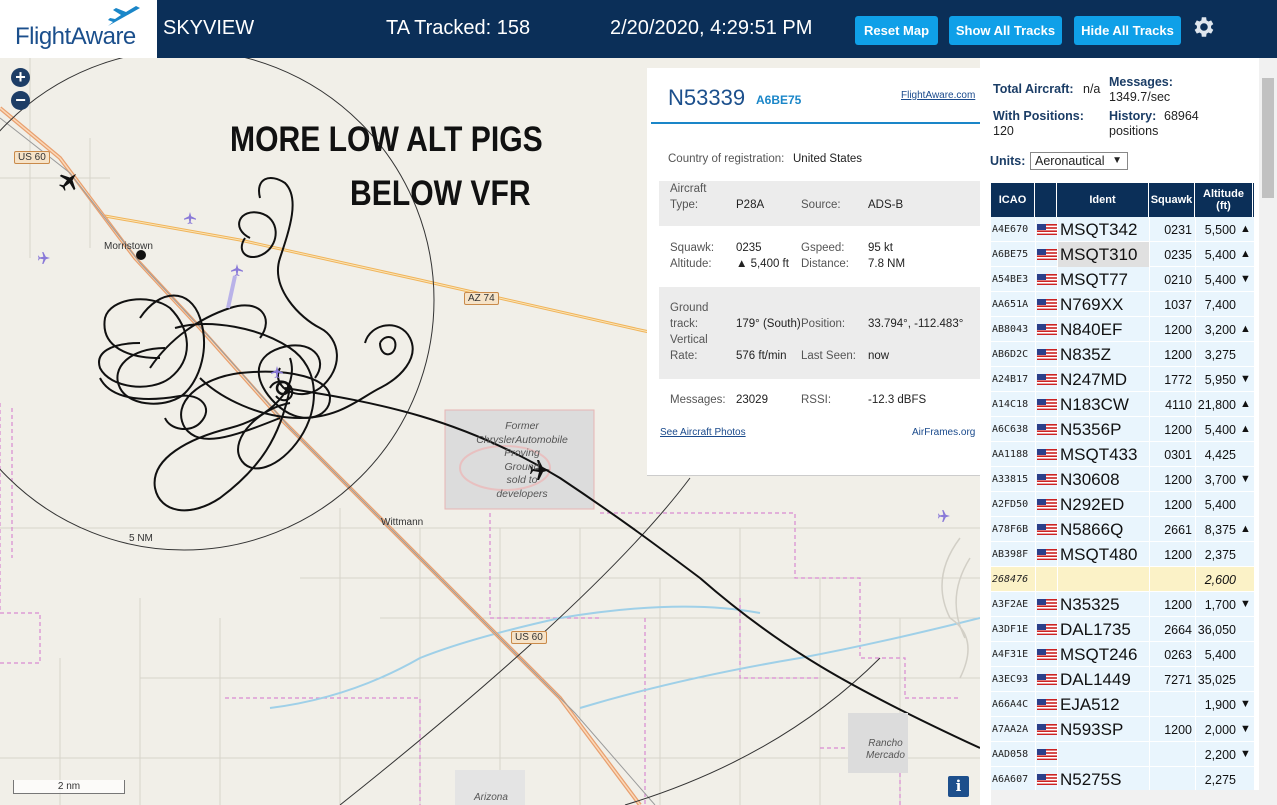 The image size is (1277, 805). What do you see at coordinates (1122, 454) in the screenshot?
I see `table-row: AA1188 MSQT433 0301 4,425` at bounding box center [1122, 454].